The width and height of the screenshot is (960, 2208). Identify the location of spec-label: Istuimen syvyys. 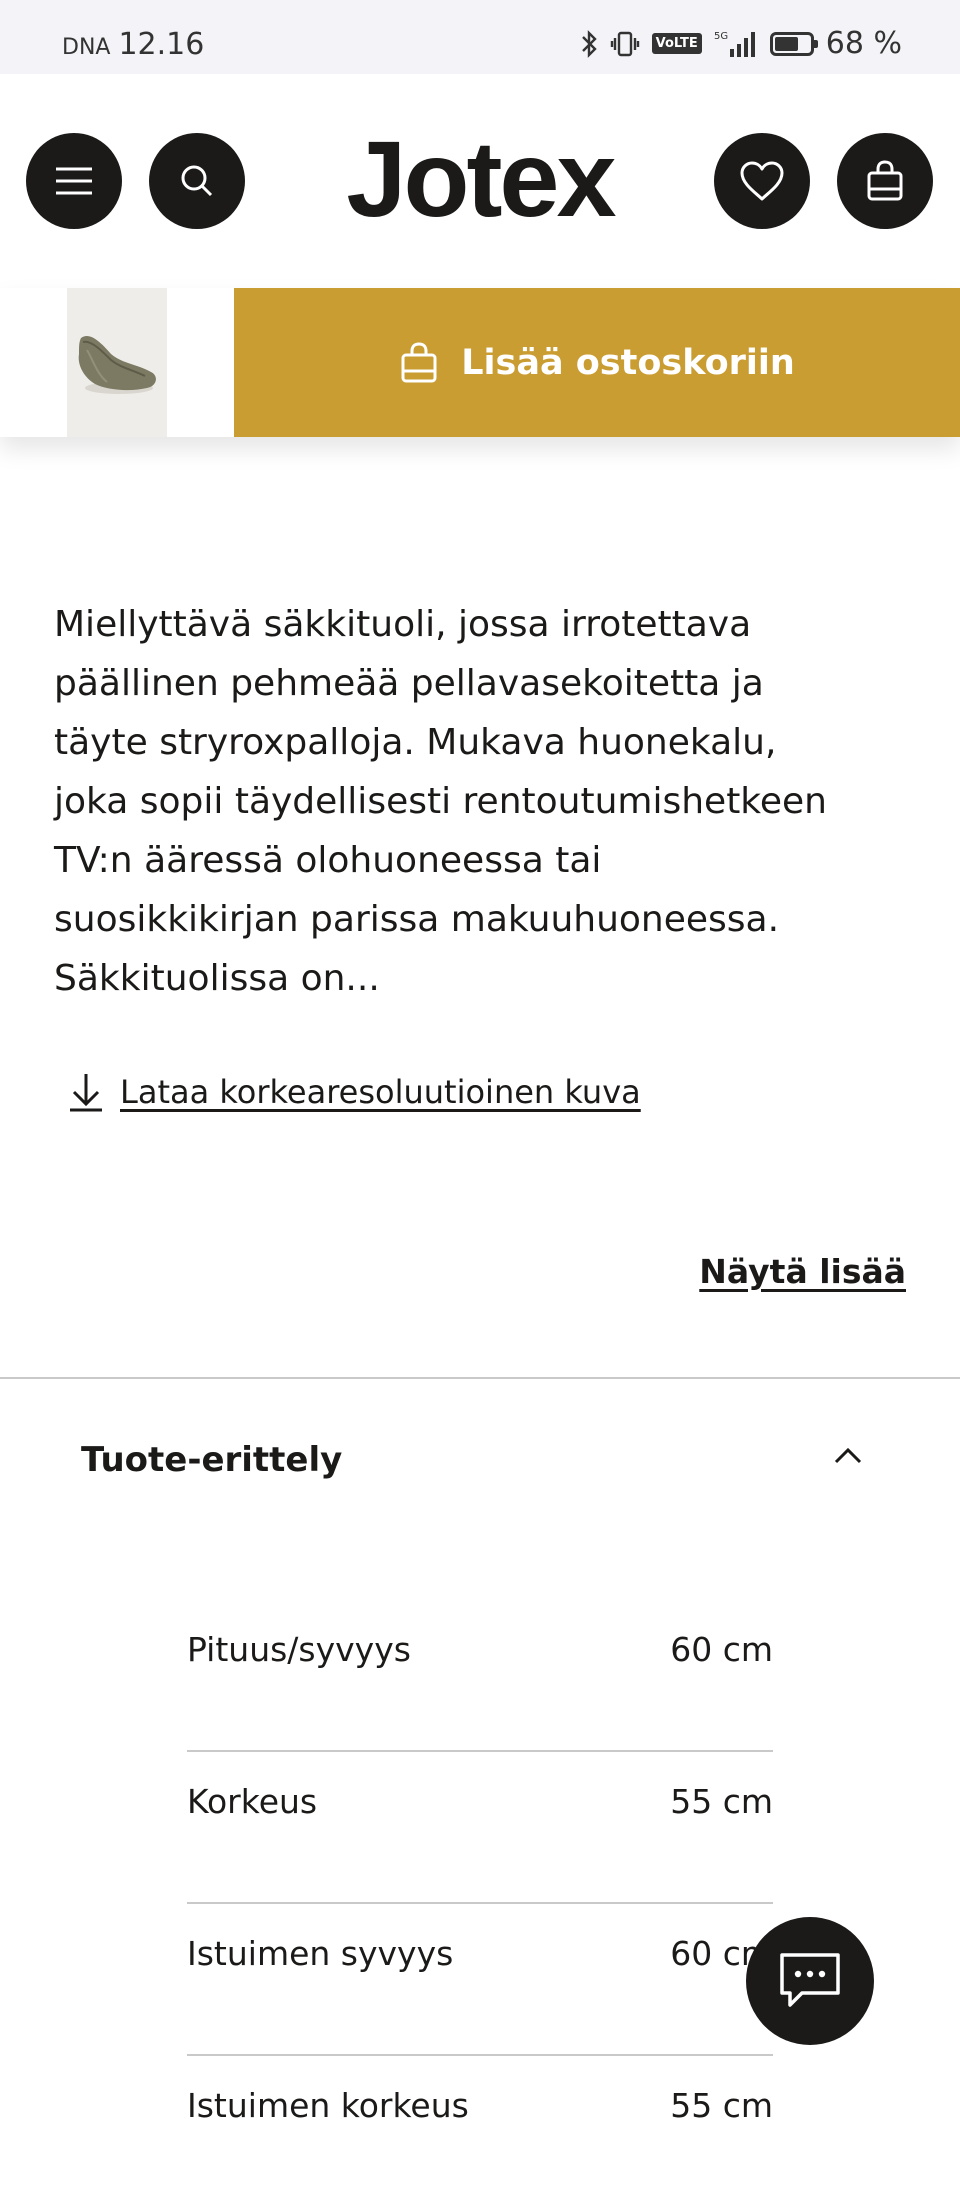
(320, 1953).